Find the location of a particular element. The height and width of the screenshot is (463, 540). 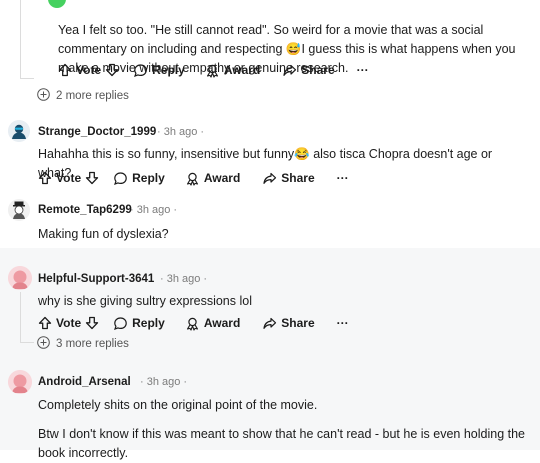

more-replies-link: 2 more replies is located at coordinates (83, 96).